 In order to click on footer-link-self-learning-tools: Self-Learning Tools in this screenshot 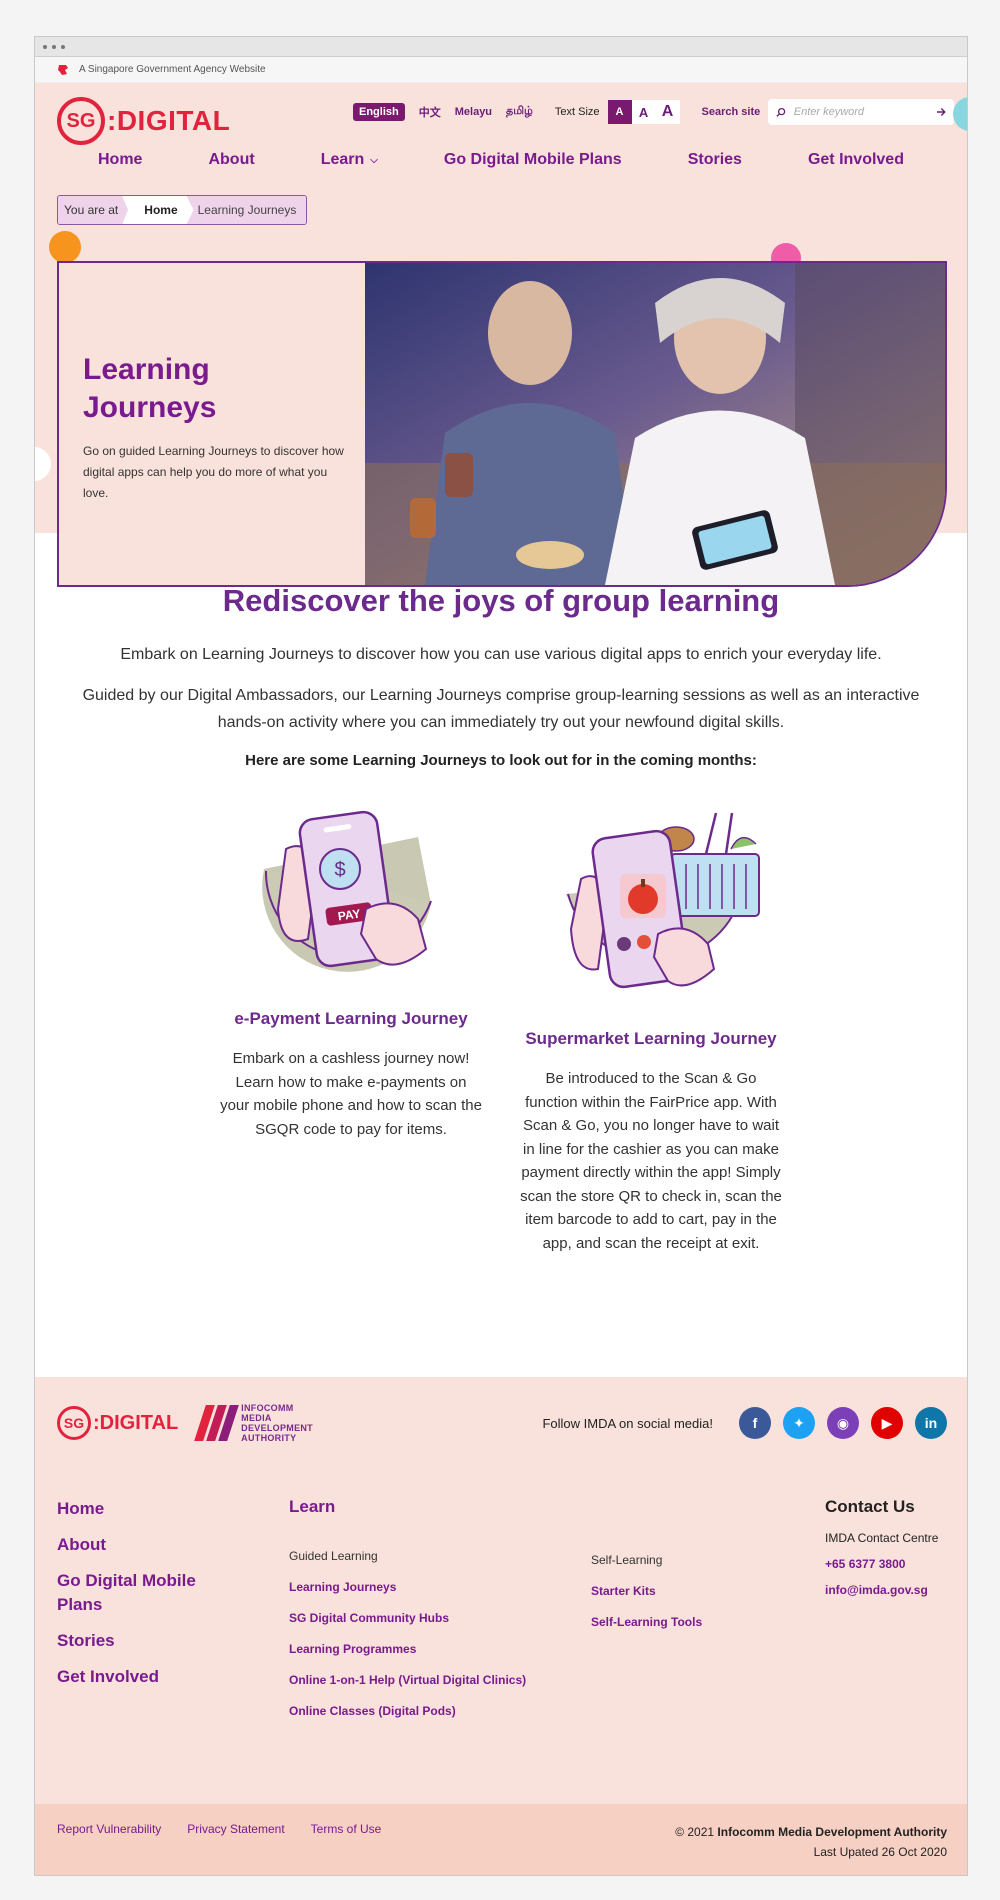, I will do `click(691, 1622)`.